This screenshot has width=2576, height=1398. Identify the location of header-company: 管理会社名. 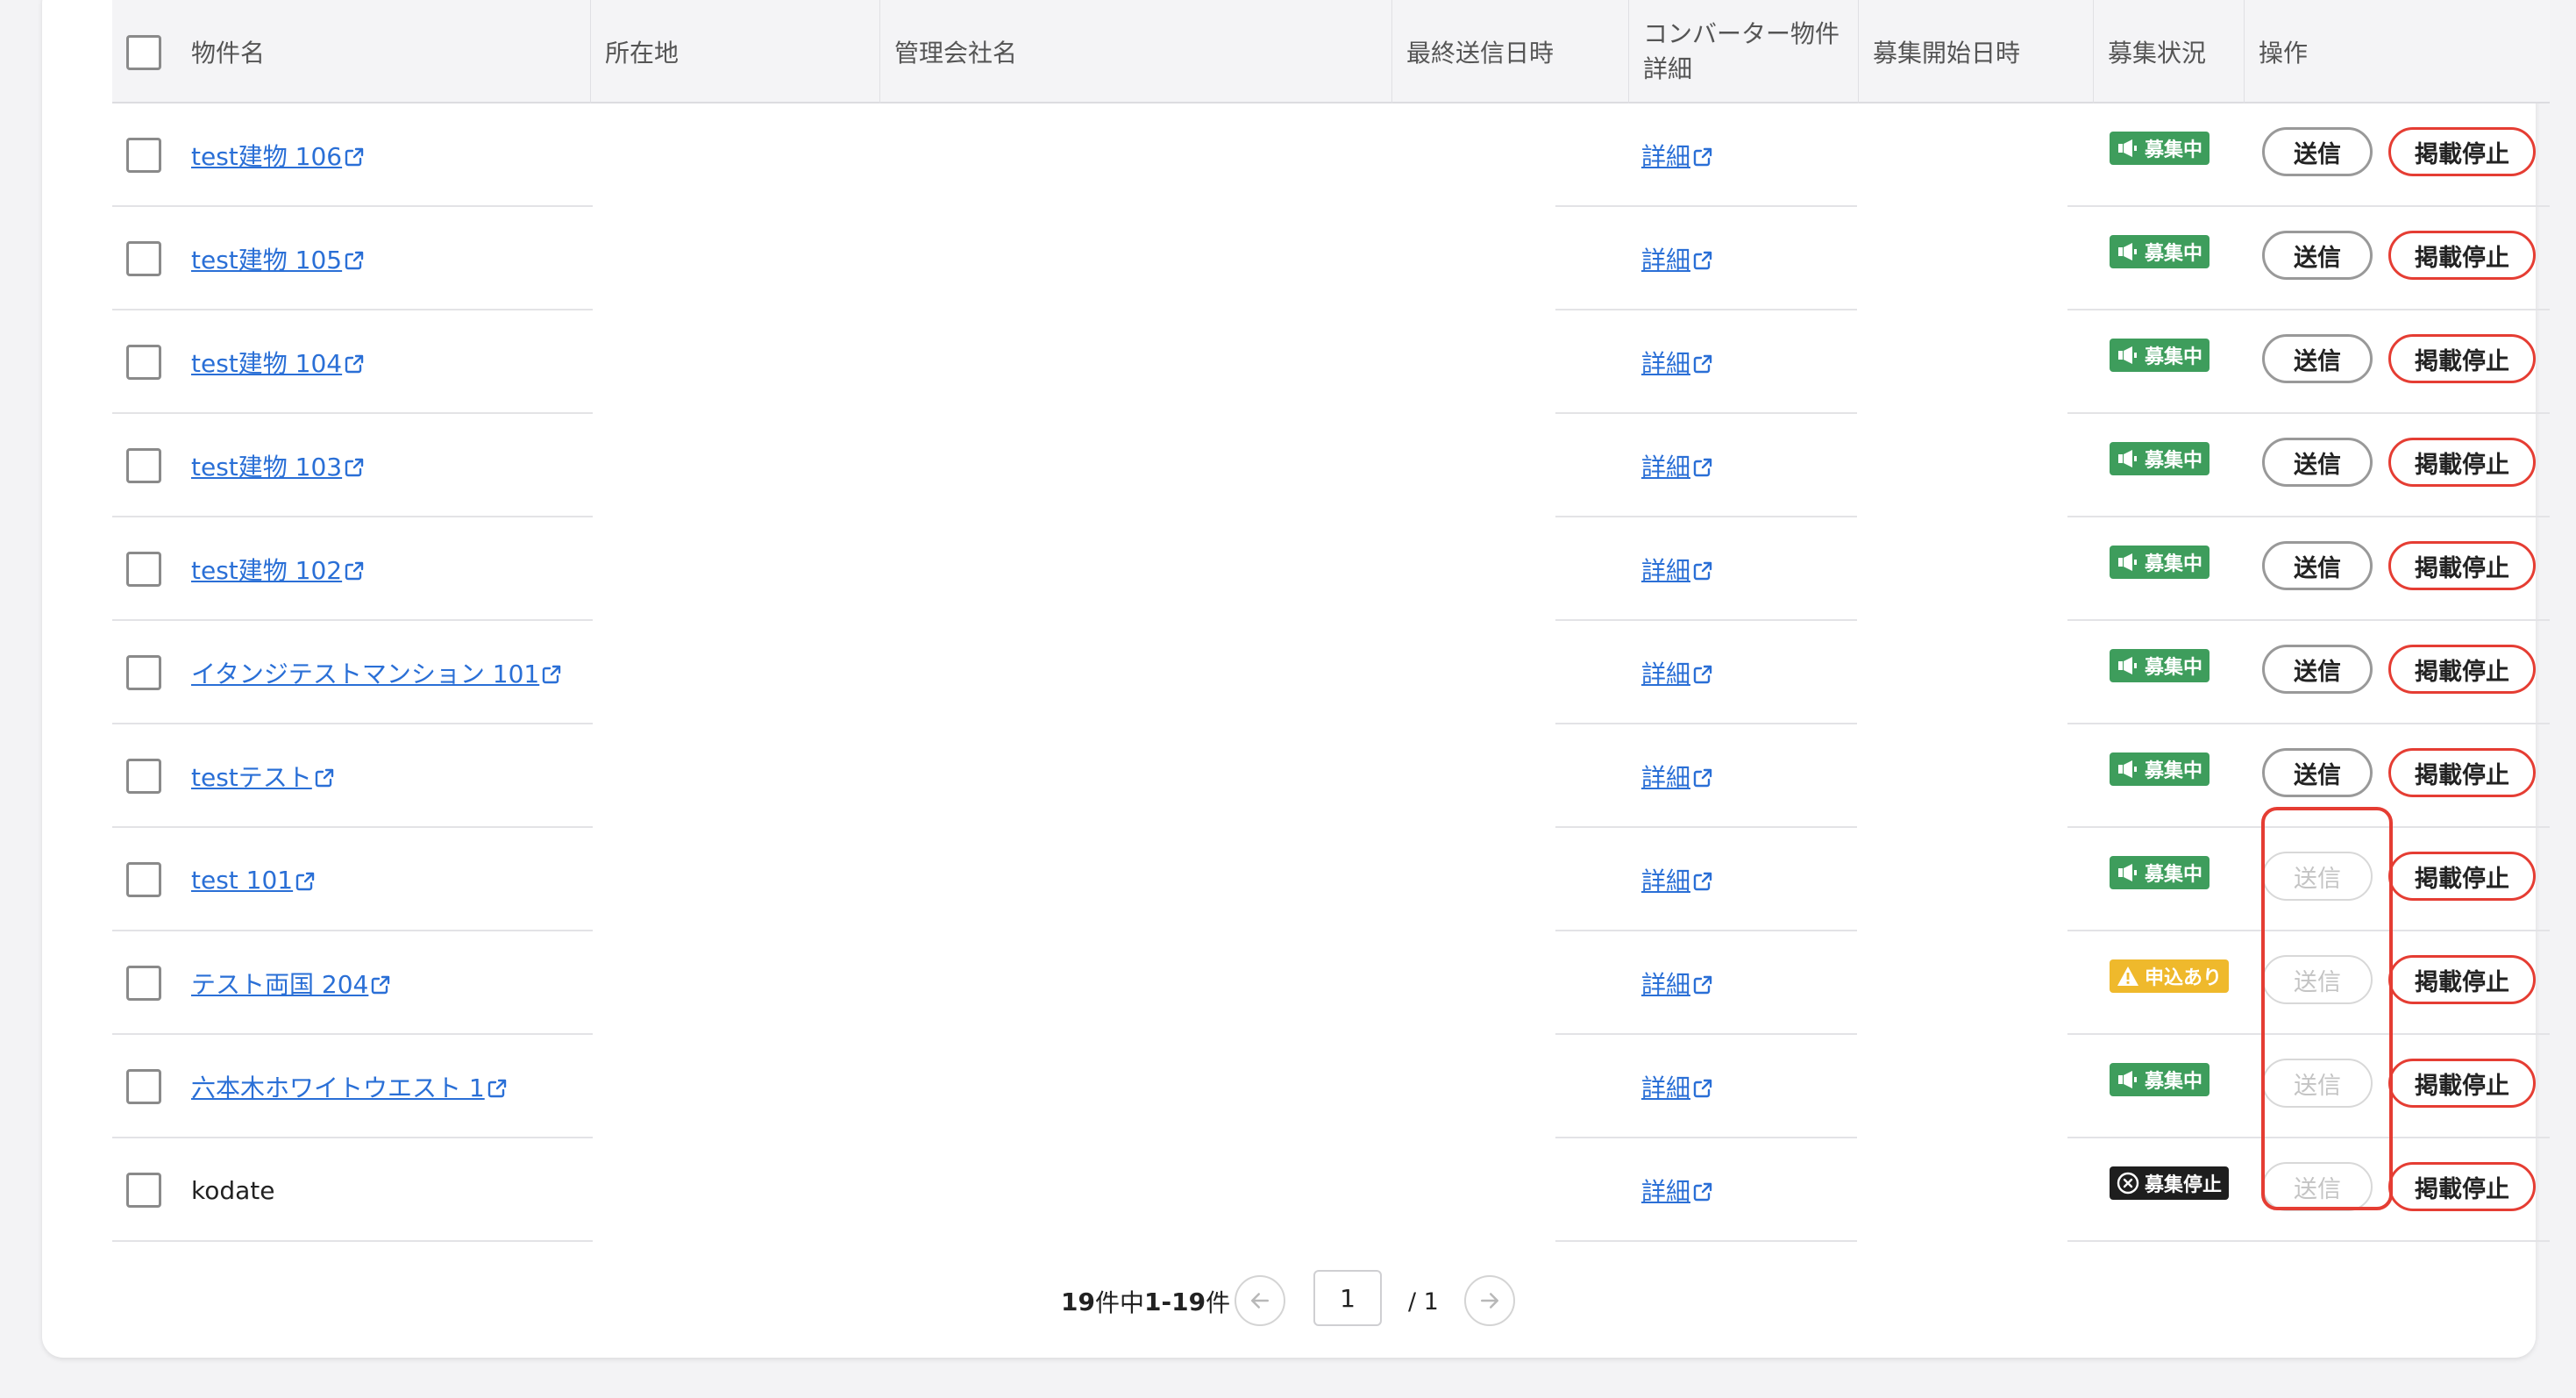
(1136, 51).